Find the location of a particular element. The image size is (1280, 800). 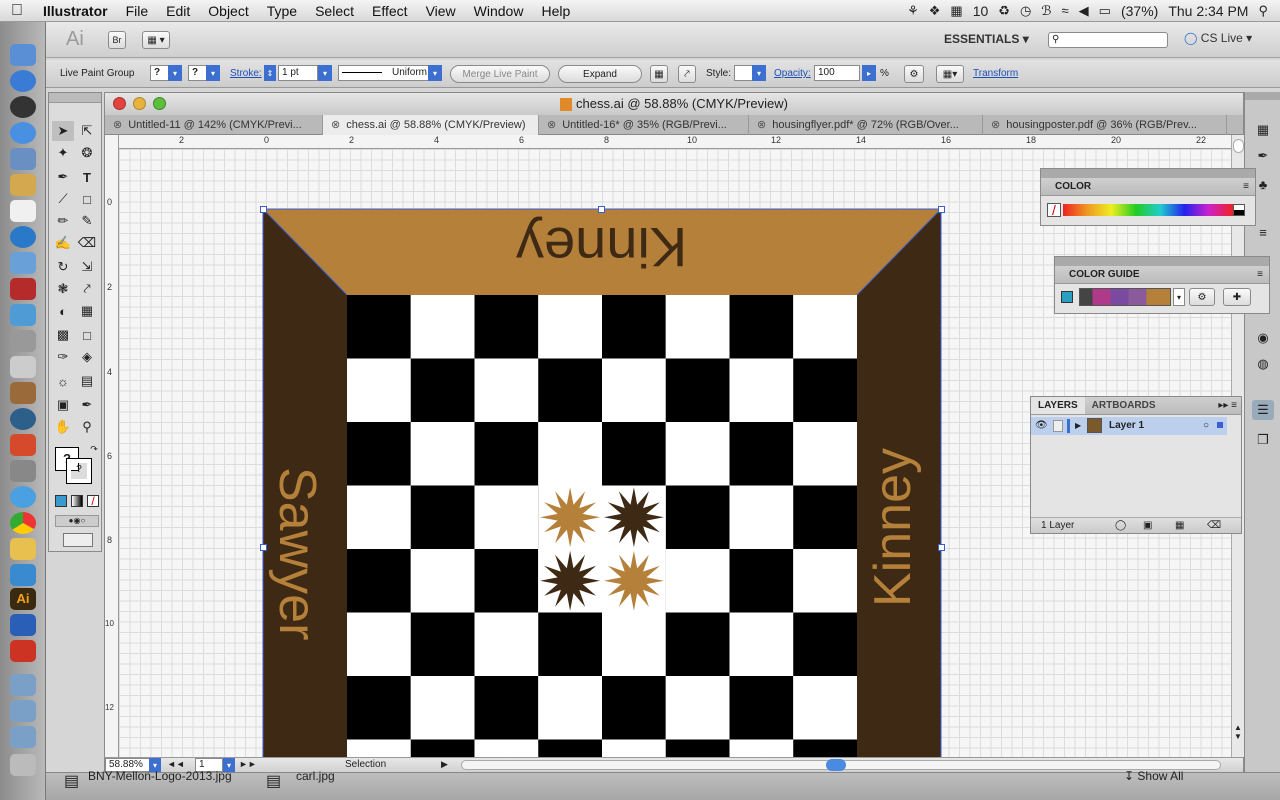

brushes-icon: ✒ is located at coordinates (1263, 156).